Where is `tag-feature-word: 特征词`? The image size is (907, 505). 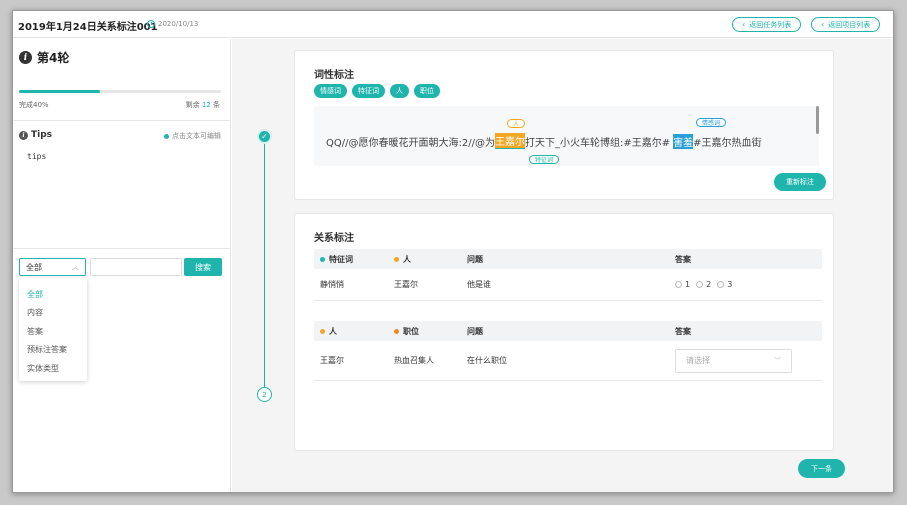 tag-feature-word: 特征词 is located at coordinates (368, 91).